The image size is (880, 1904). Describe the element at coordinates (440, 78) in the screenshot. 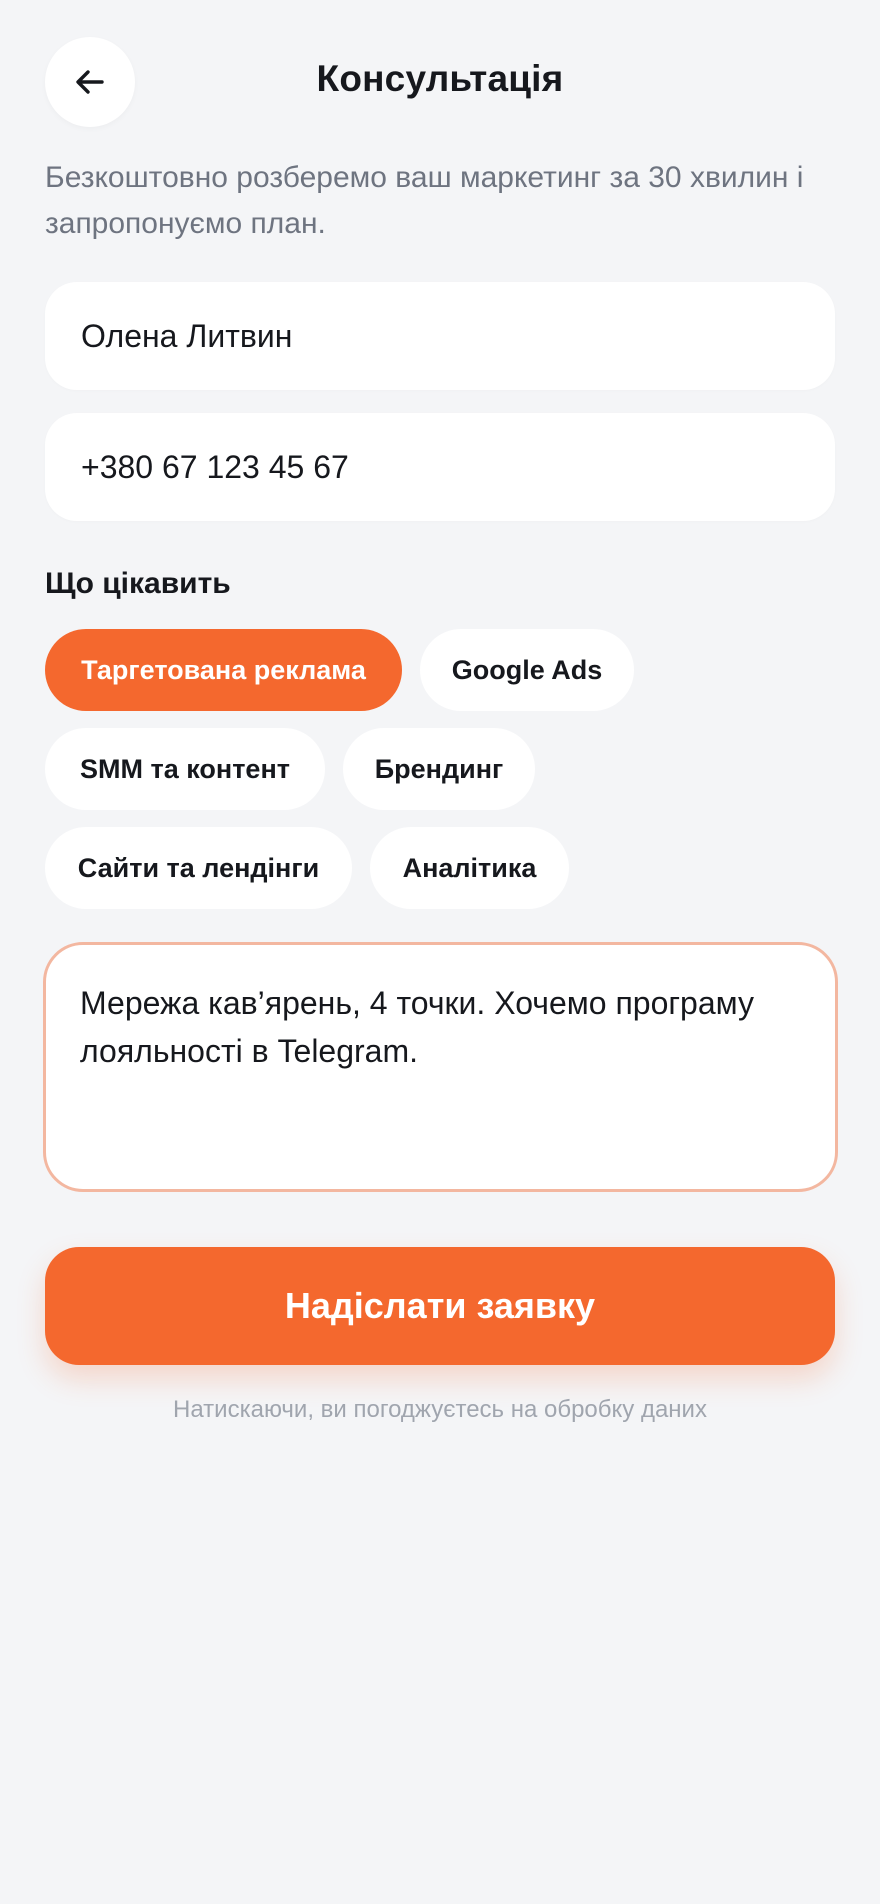

I see `page-title: Консультація` at that location.